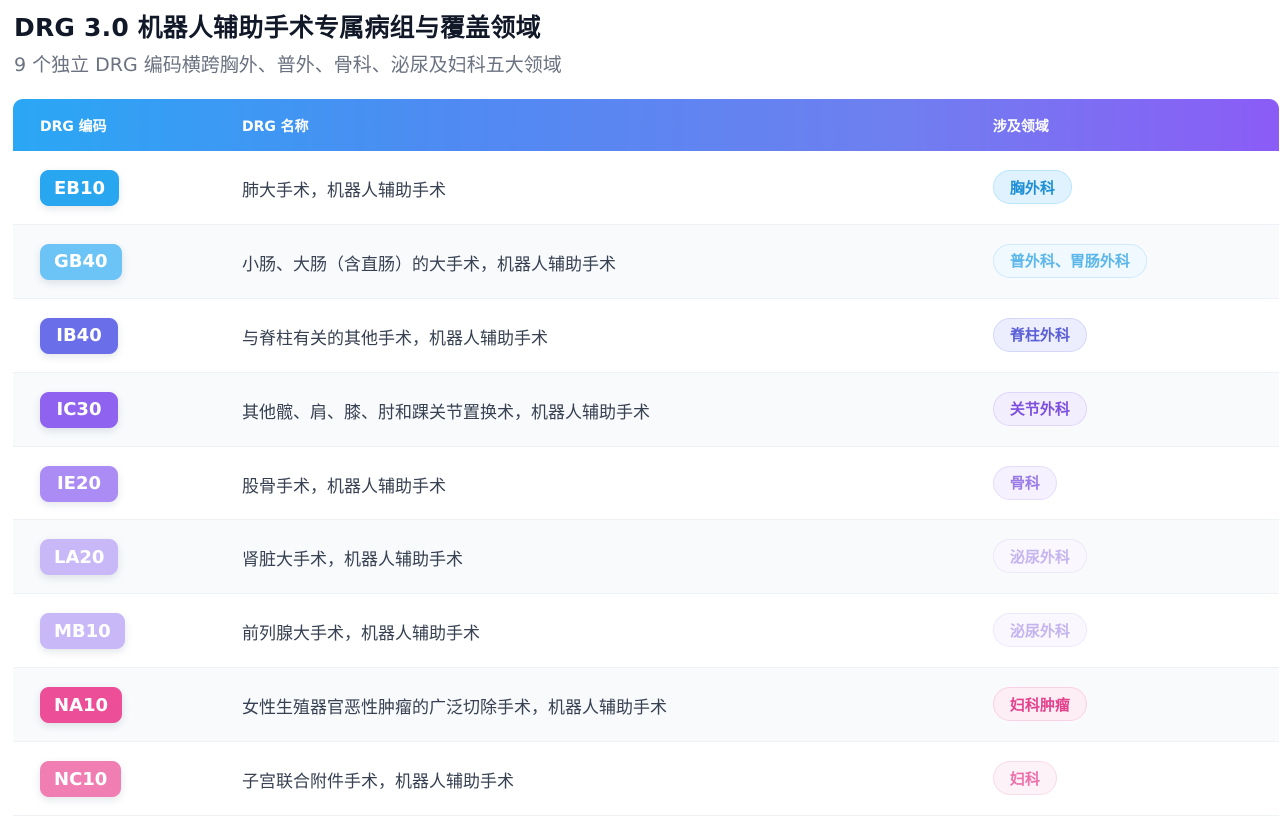 The height and width of the screenshot is (820, 1280). Describe the element at coordinates (344, 486) in the screenshot. I see `drg-name: 股骨手术，机器人辅助手术` at that location.